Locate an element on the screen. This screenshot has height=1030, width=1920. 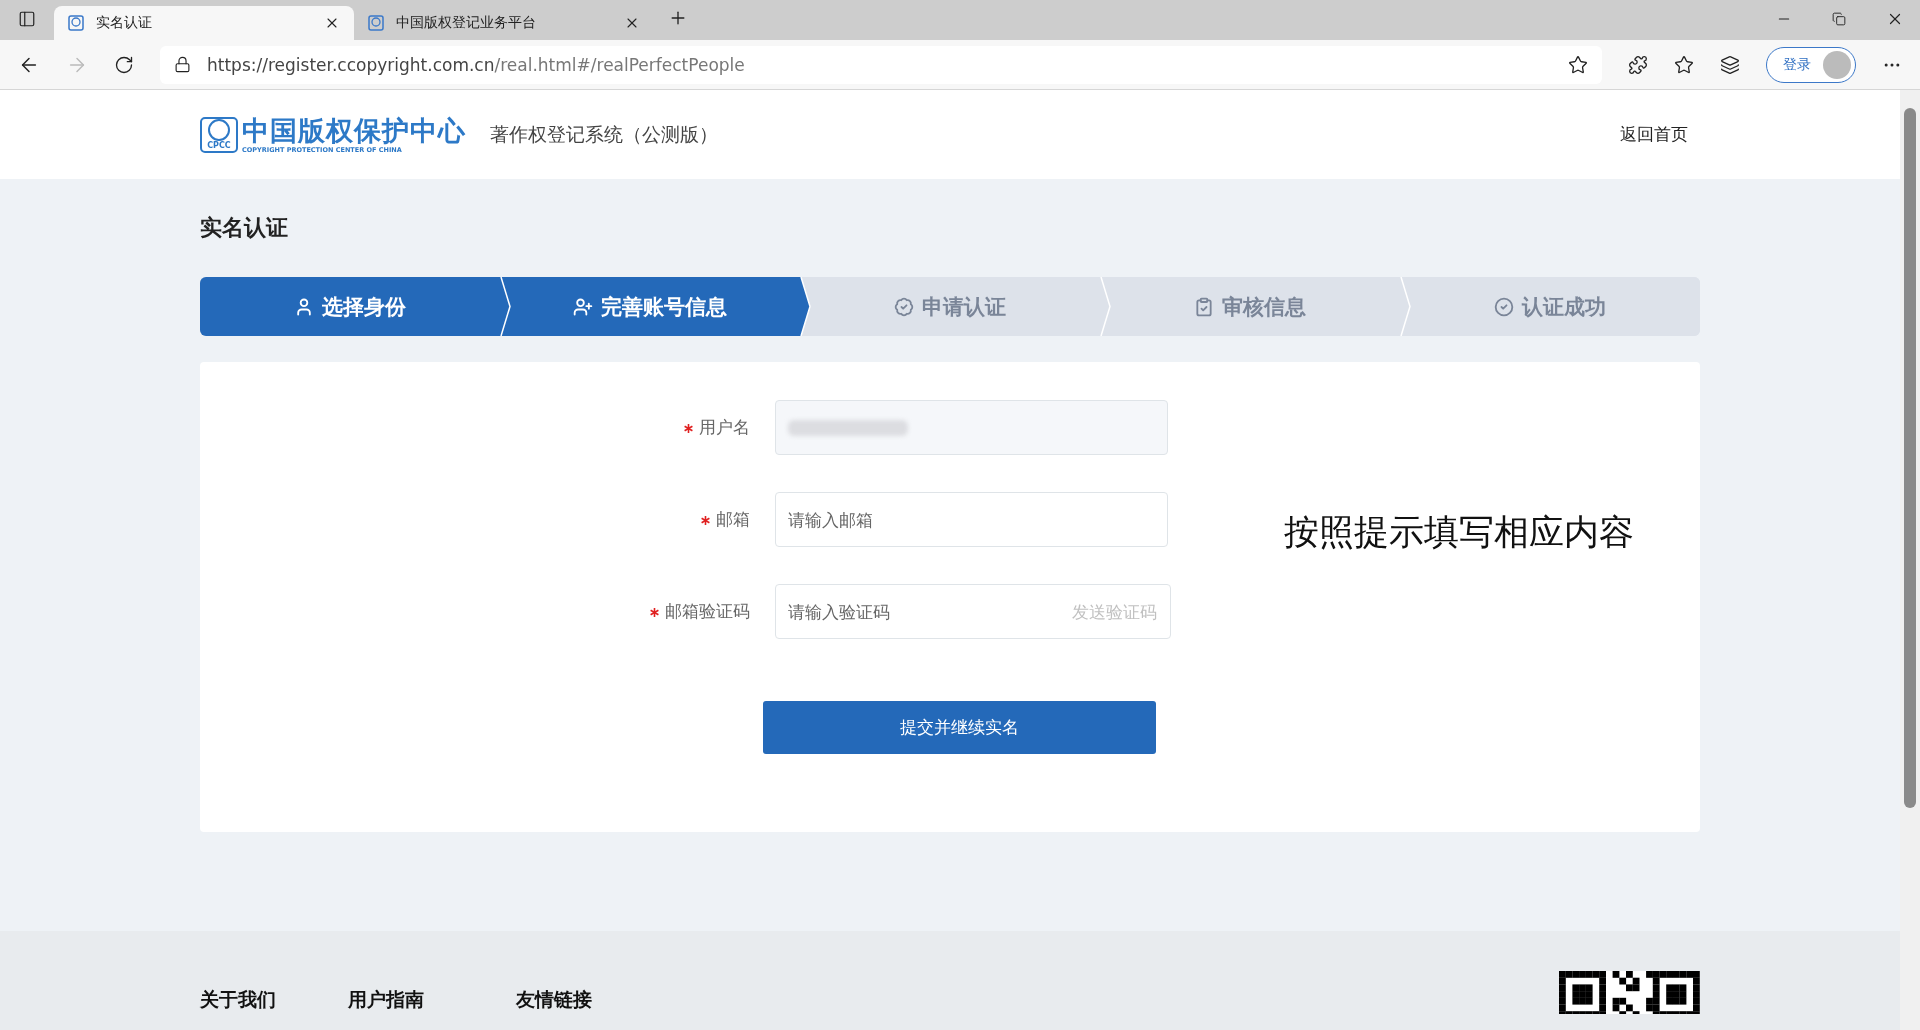
browser-tab: 实名认证 is located at coordinates (204, 23).